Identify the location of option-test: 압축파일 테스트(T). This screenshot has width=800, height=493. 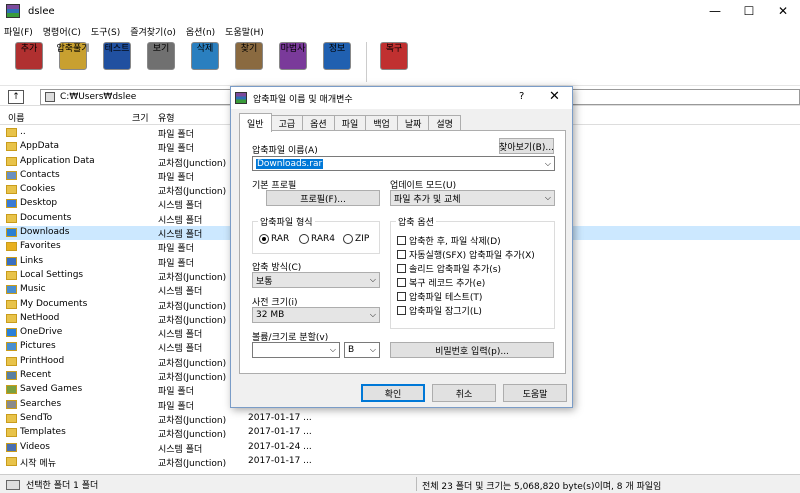
(439, 296).